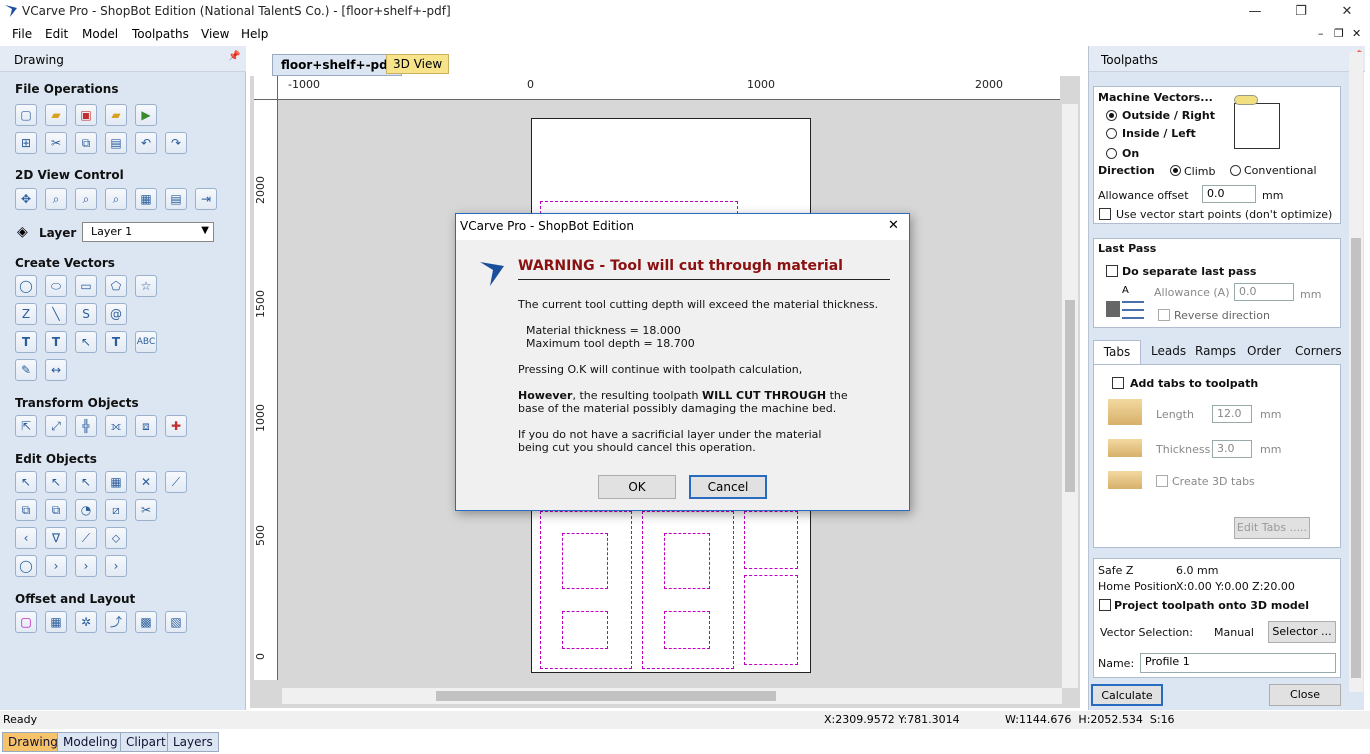  Describe the element at coordinates (146, 115) in the screenshot. I see `import-bitmap-icon: ▶` at that location.